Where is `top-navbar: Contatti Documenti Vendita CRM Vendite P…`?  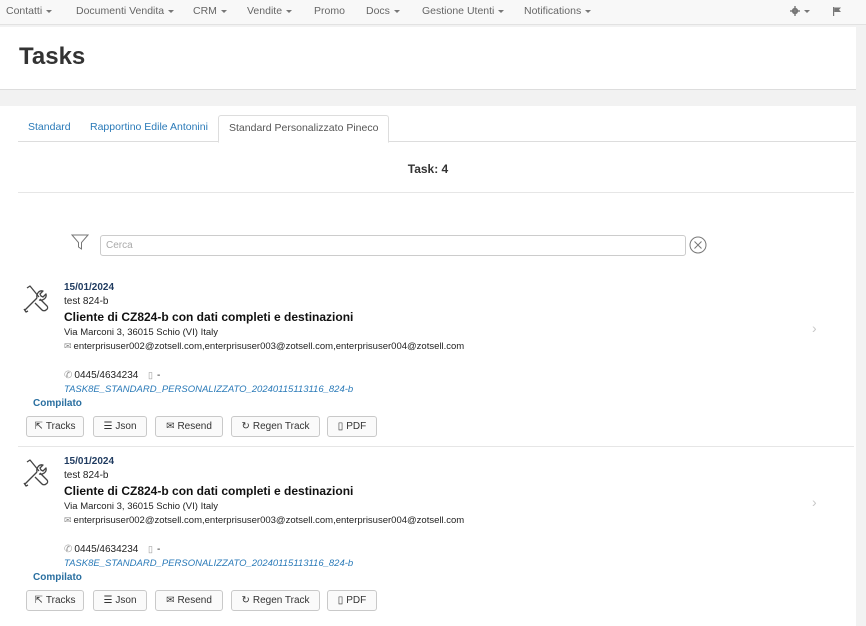 top-navbar: Contatti Documenti Vendita CRM Vendite P… is located at coordinates (433, 12).